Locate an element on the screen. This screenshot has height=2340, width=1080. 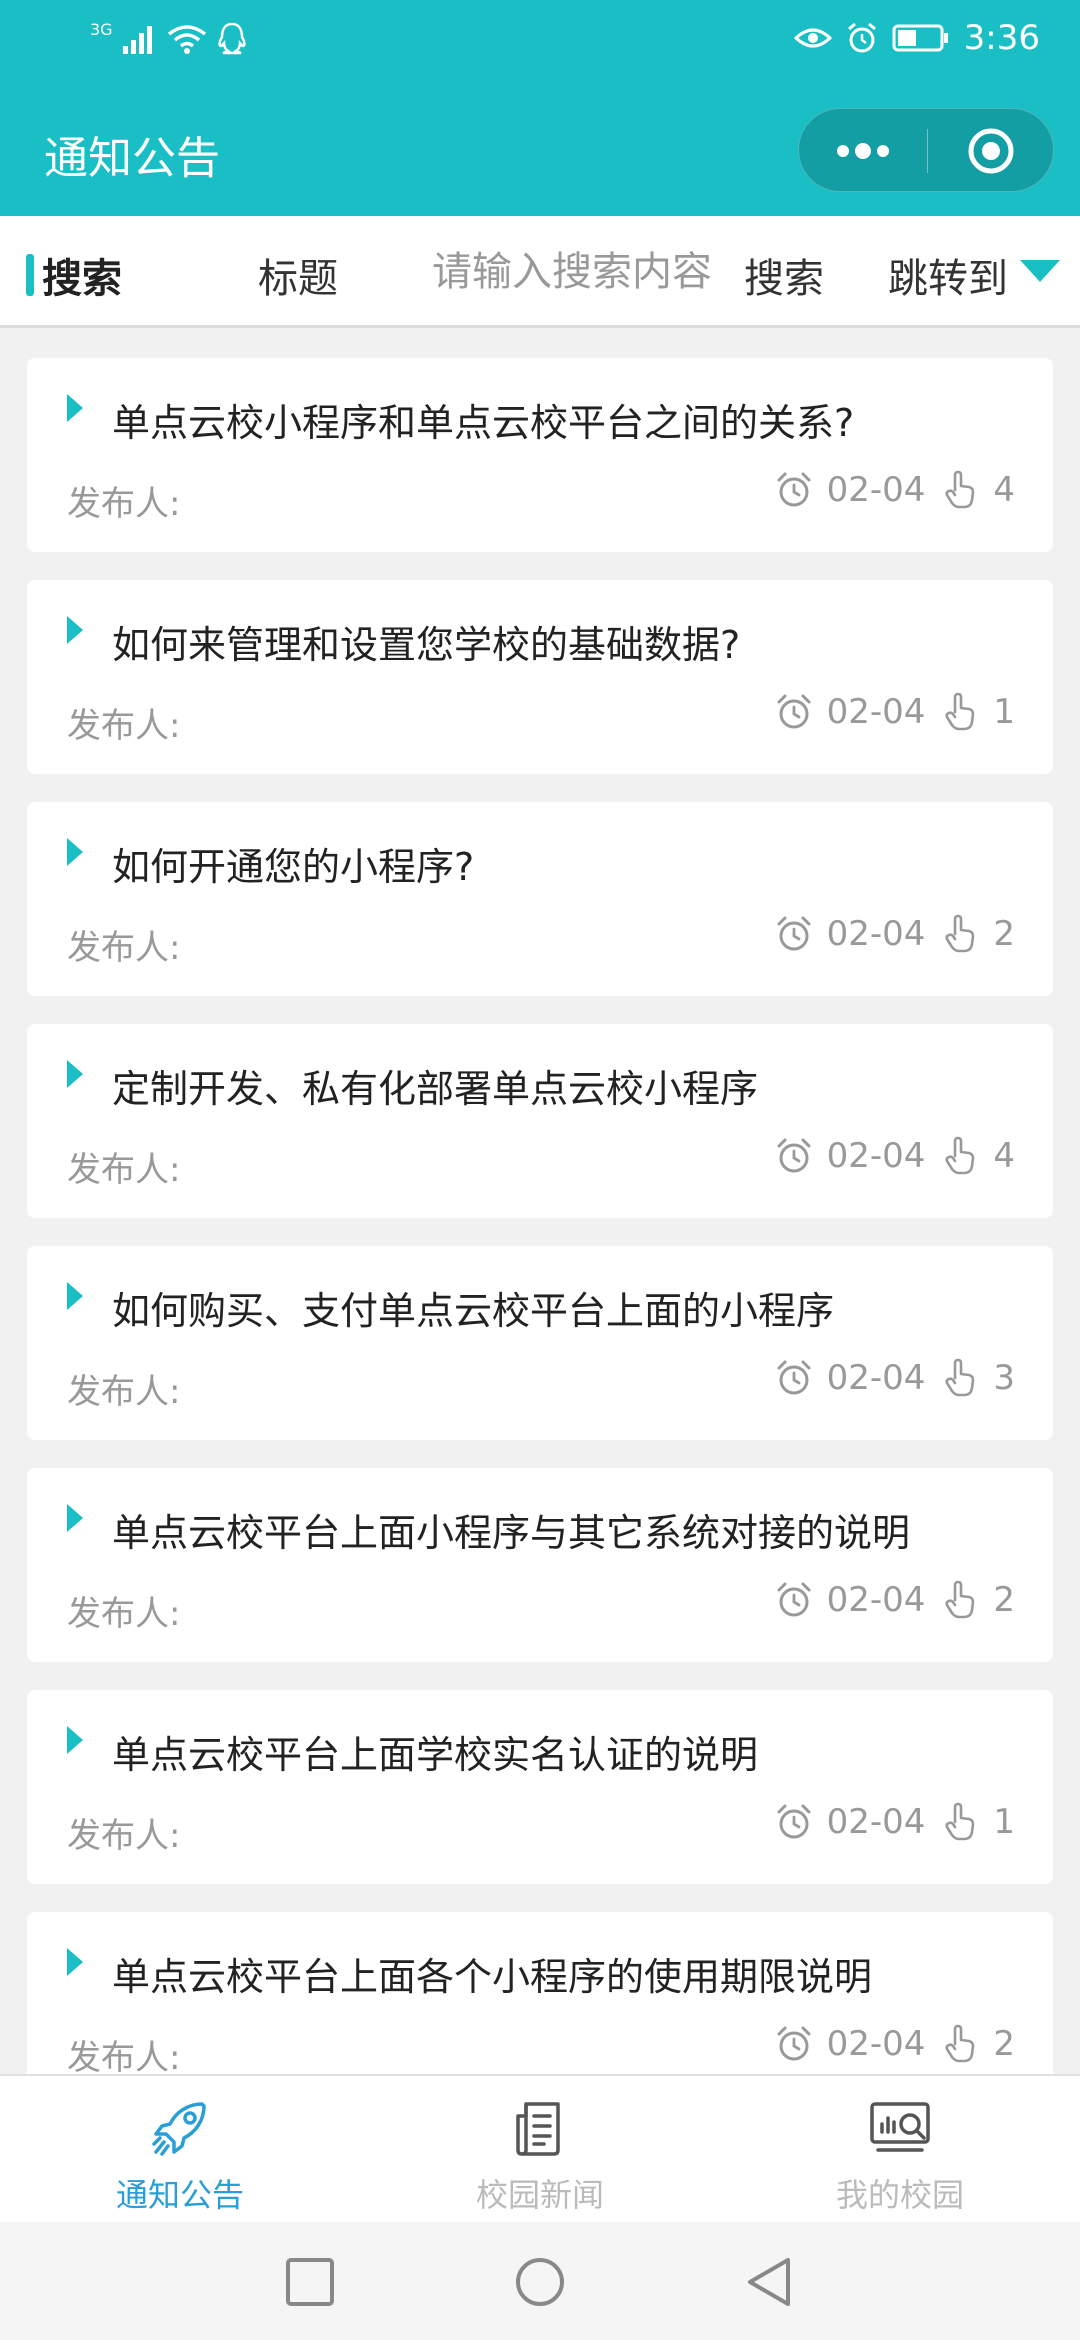
back-triangle-icon is located at coordinates (770, 2282).